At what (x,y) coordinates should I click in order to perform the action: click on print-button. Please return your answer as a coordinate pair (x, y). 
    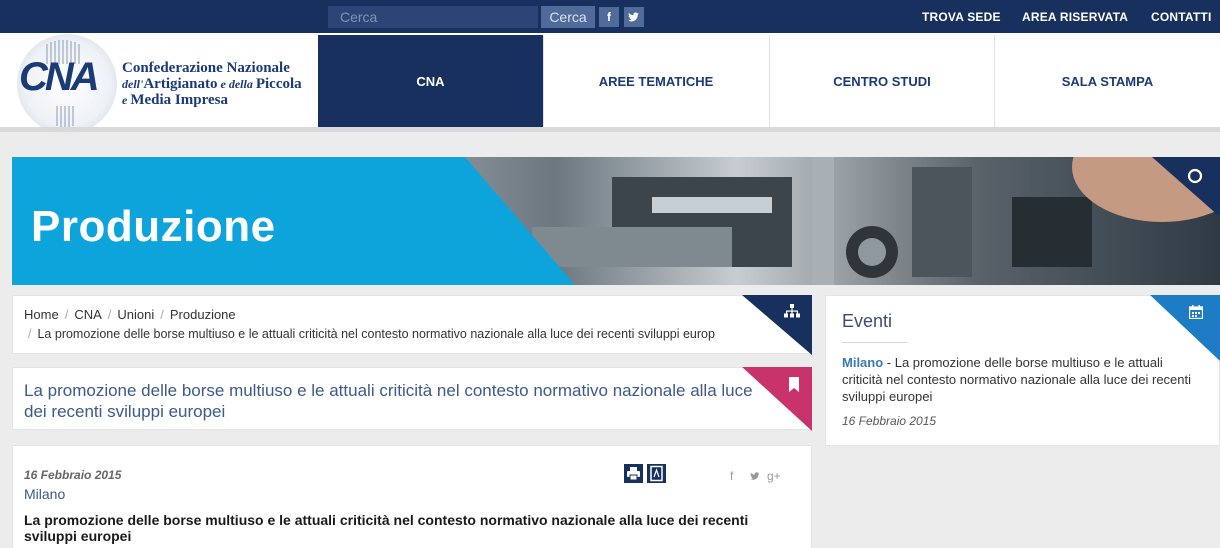
    Looking at the image, I should click on (633, 473).